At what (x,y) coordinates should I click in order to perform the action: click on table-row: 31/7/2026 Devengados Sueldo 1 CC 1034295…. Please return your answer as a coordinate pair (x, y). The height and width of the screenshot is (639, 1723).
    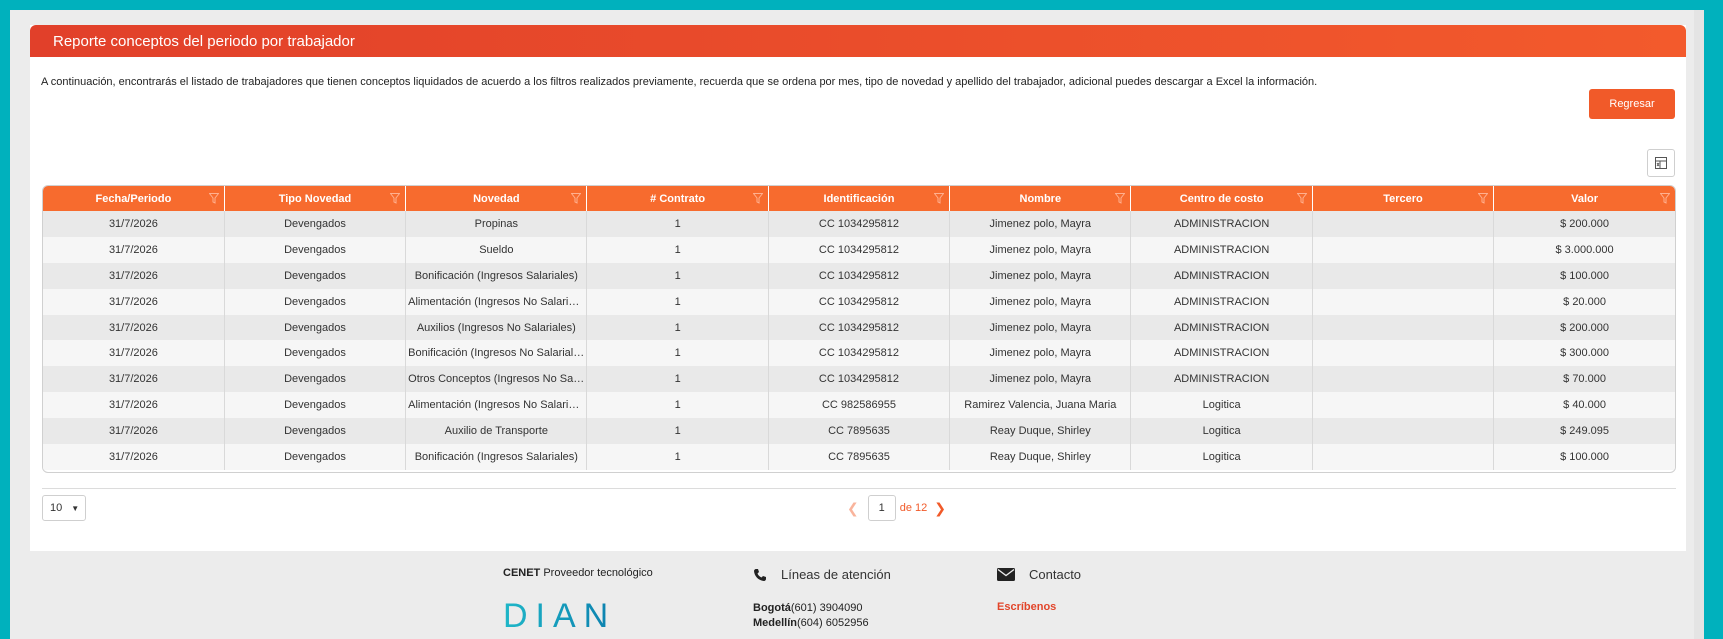
    Looking at the image, I should click on (859, 249).